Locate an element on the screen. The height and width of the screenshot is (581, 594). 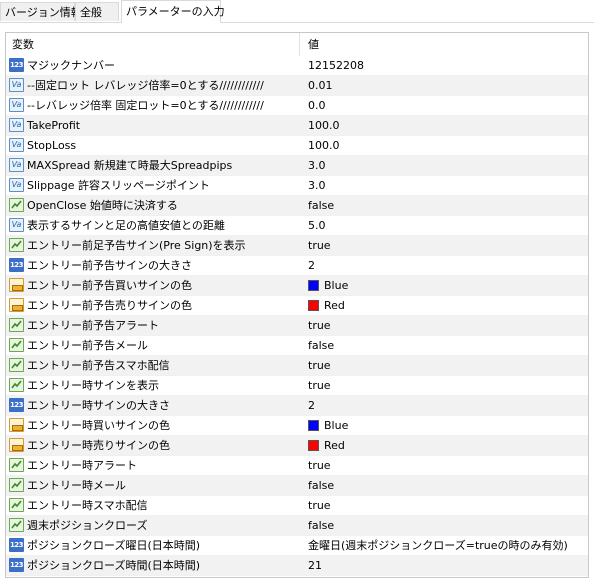
variable-cell: Va MAXSpread 新規建て時最大Spreadpips is located at coordinates (153, 165).